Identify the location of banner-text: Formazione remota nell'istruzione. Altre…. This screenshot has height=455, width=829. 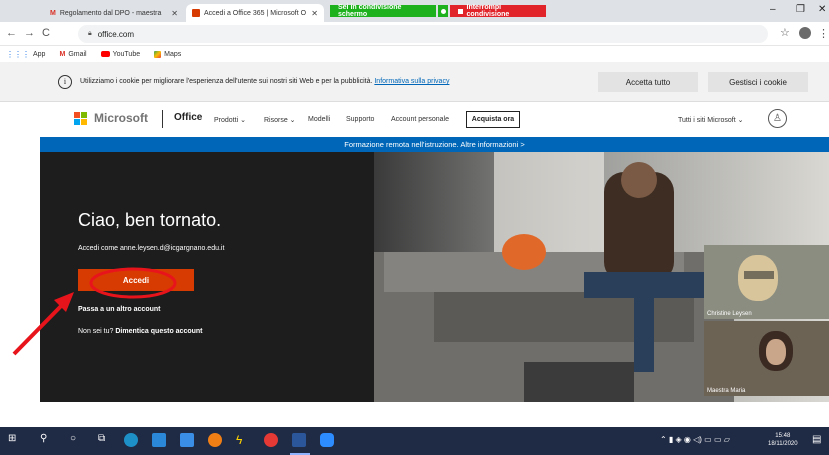
(434, 144).